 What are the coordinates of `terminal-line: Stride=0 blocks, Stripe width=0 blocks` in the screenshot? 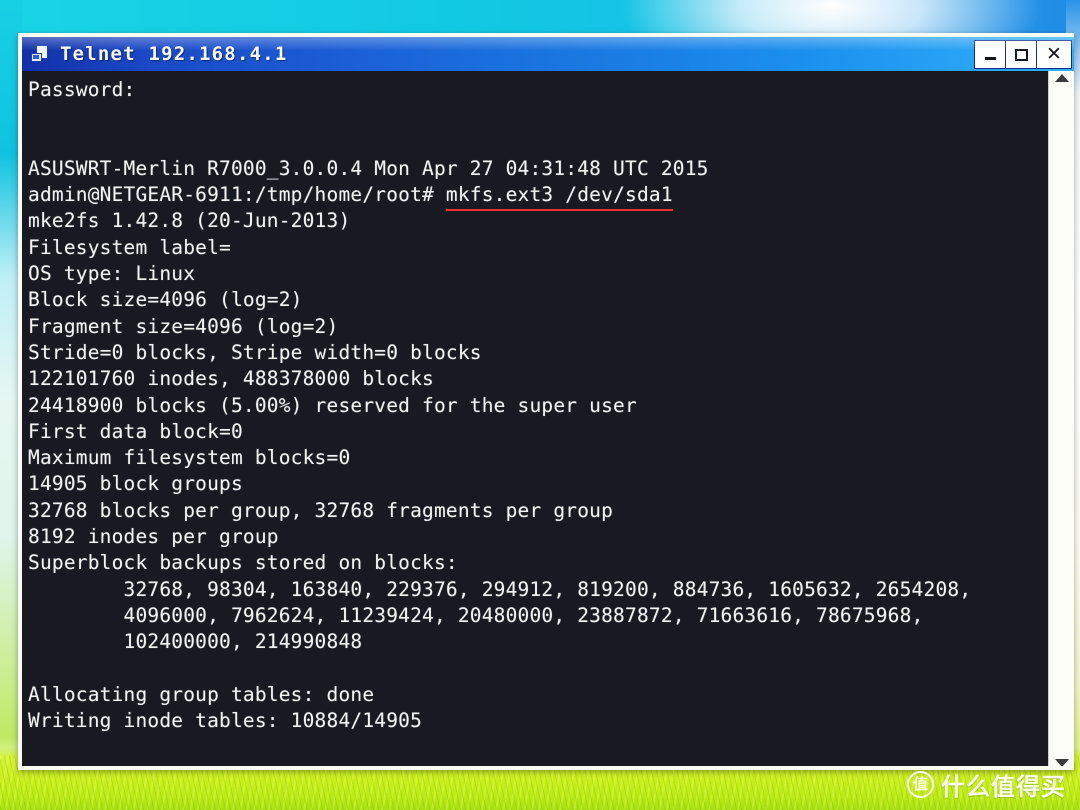 It's located at (255, 352).